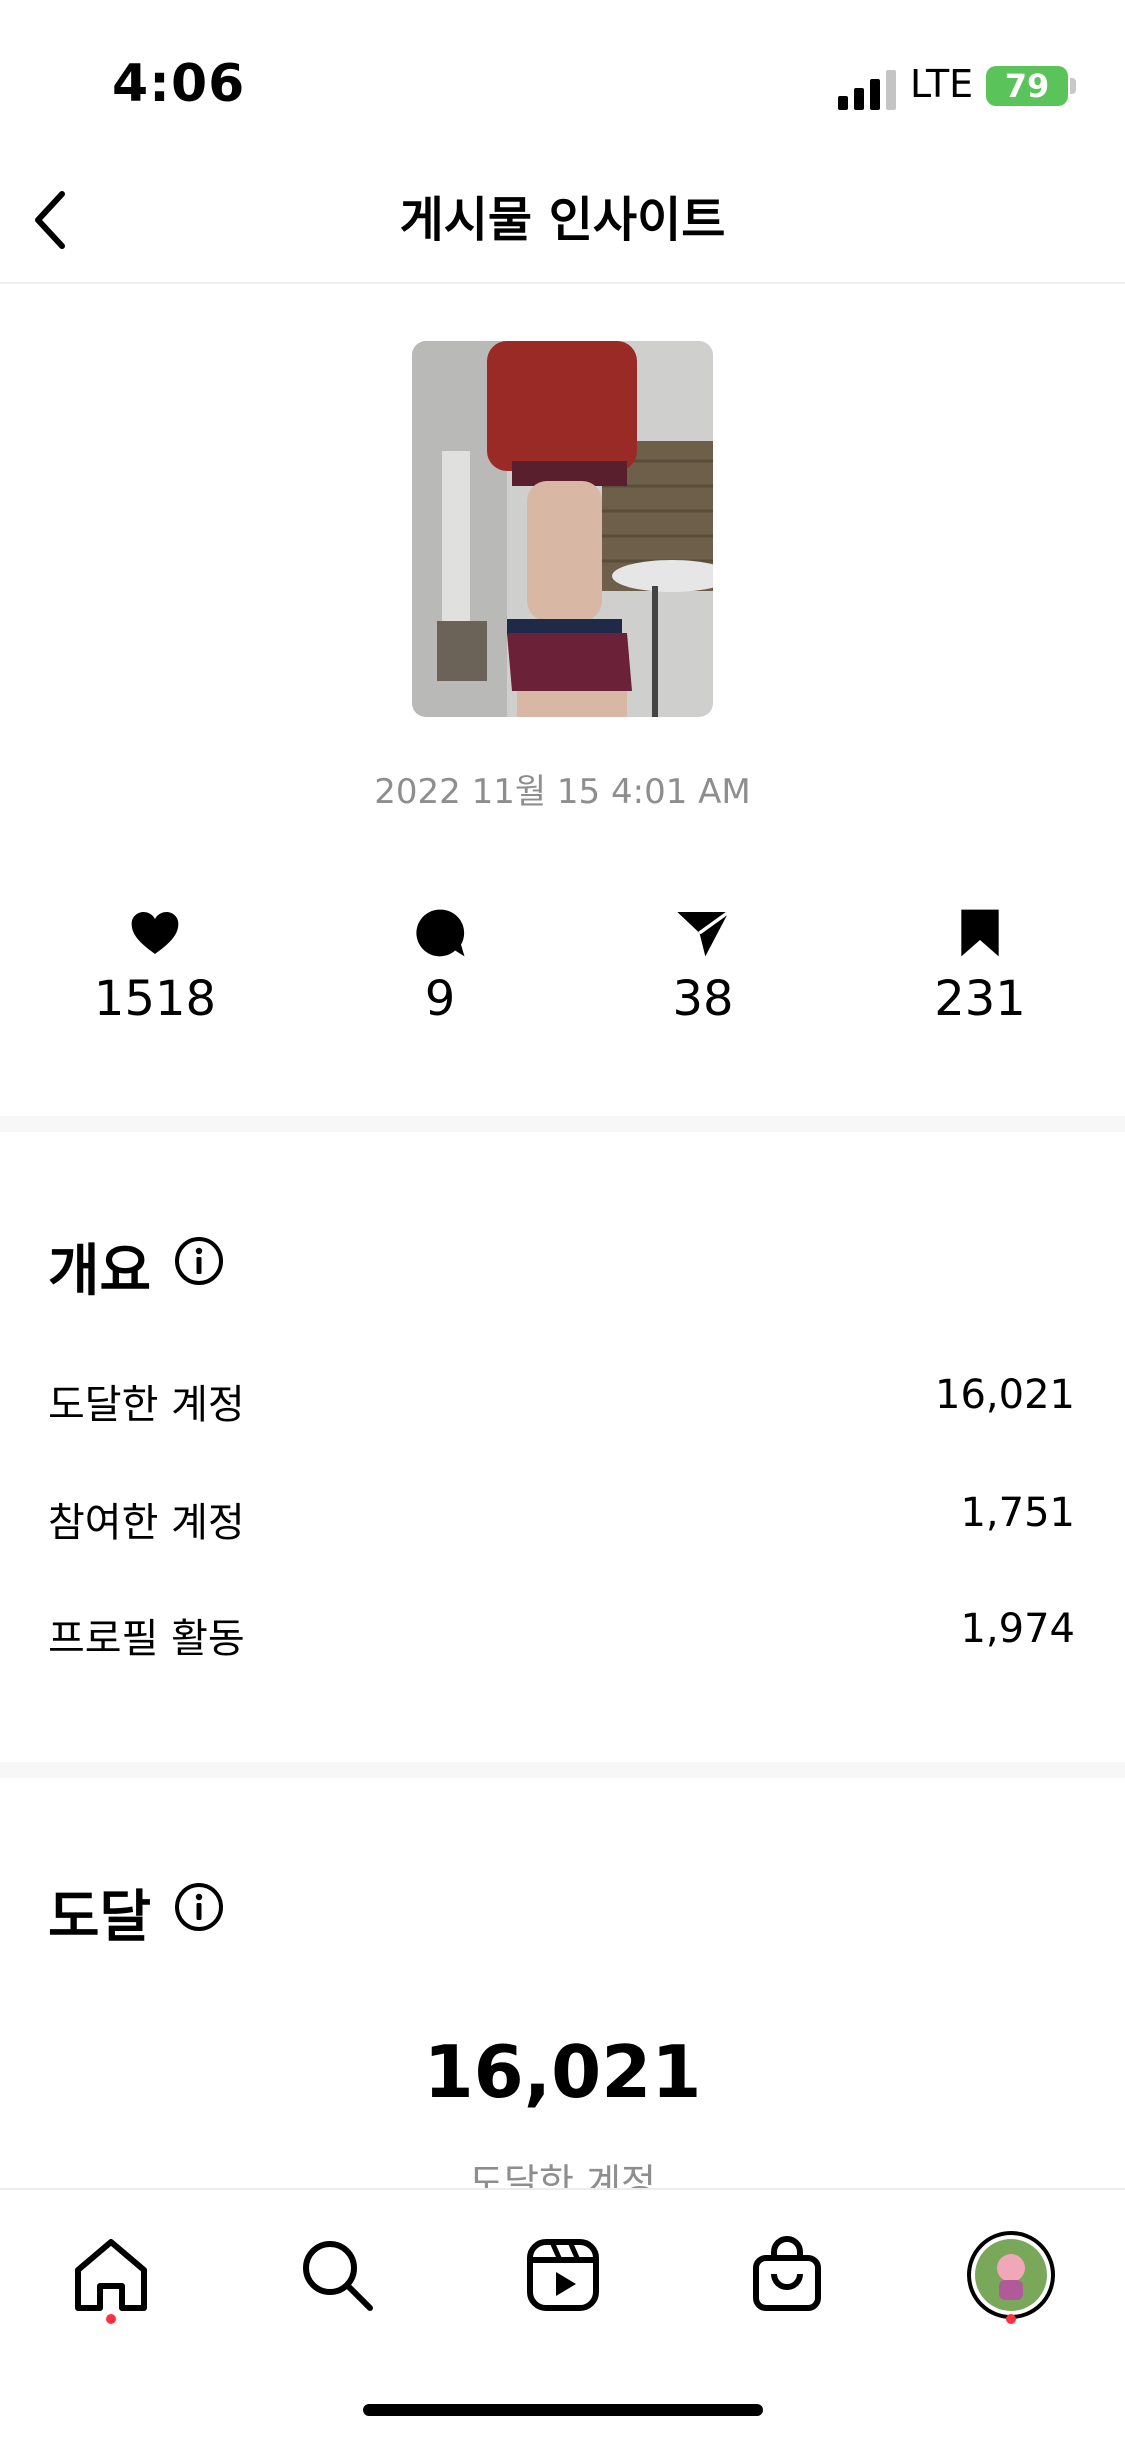  Describe the element at coordinates (562, 220) in the screenshot. I see `page-title: 게시물 인사이트` at that location.